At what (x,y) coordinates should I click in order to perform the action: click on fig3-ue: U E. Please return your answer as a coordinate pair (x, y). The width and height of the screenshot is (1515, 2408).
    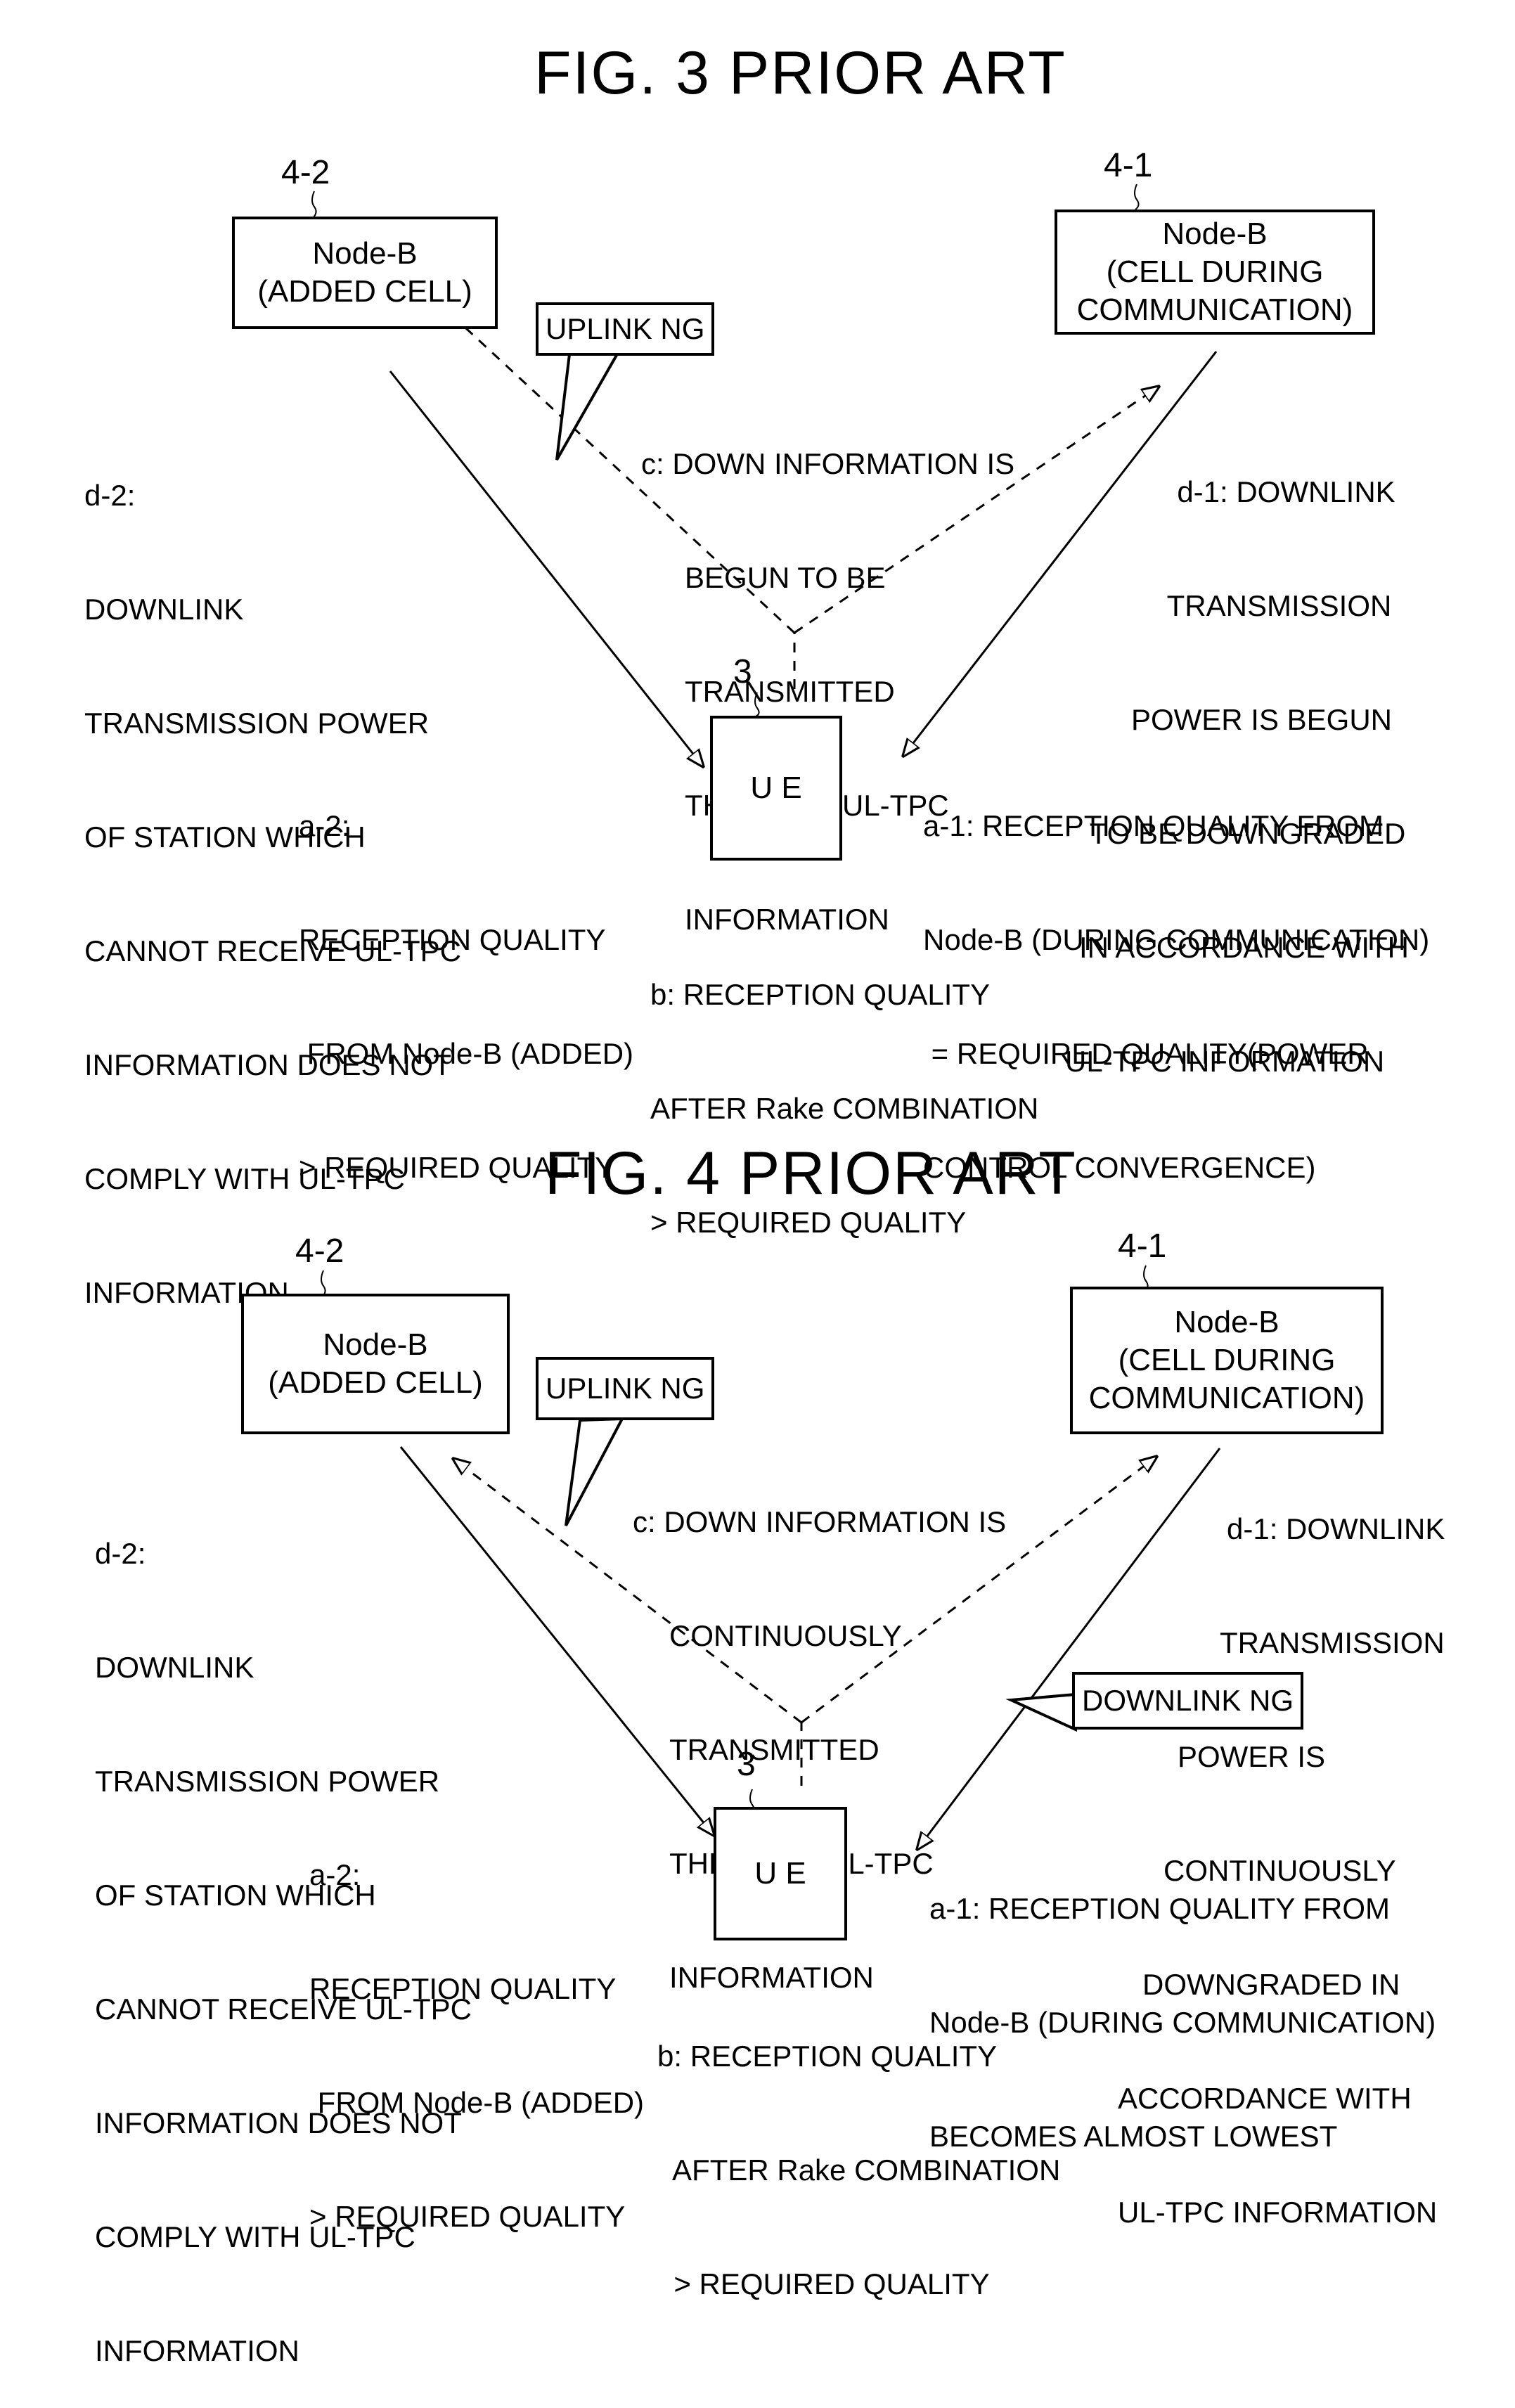
    Looking at the image, I should click on (776, 788).